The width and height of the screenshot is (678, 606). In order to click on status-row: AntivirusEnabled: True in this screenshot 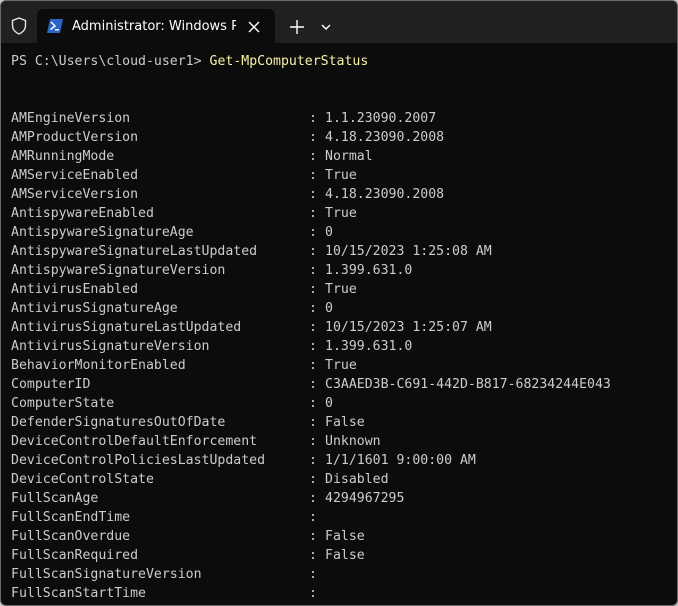, I will do `click(344, 289)`.